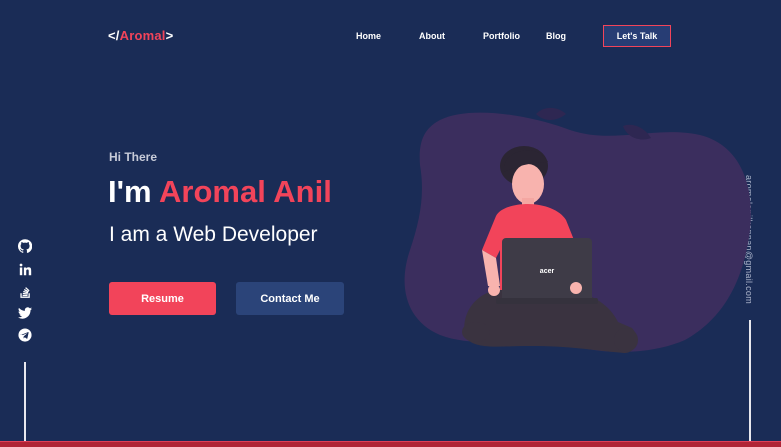 The width and height of the screenshot is (781, 447). What do you see at coordinates (390, 444) in the screenshot?
I see `bottom-bar` at bounding box center [390, 444].